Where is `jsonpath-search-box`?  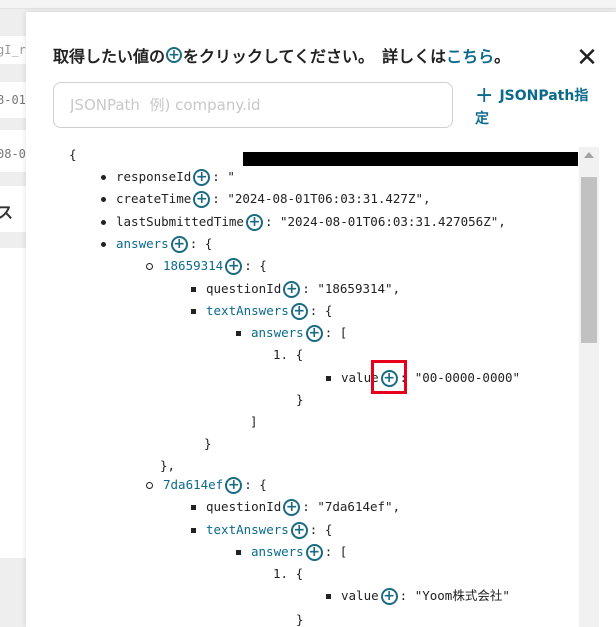 jsonpath-search-box is located at coordinates (253, 105).